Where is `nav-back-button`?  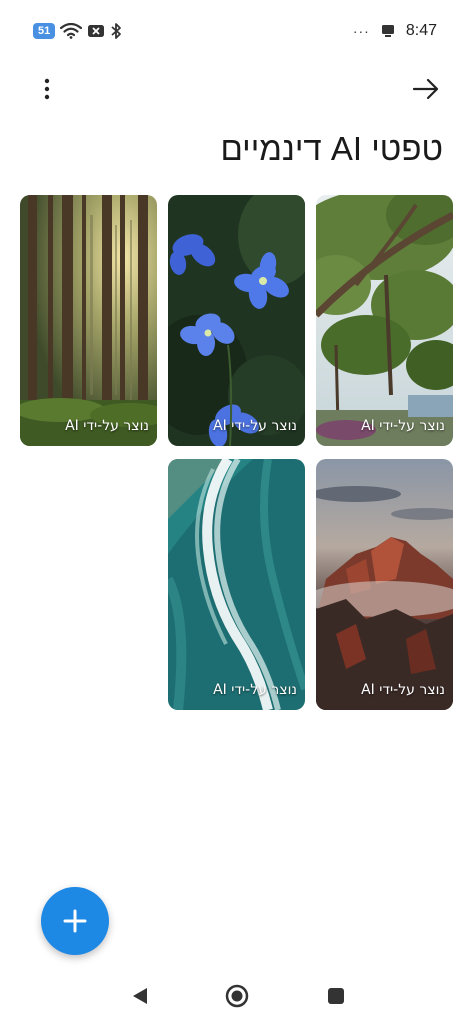 nav-back-button is located at coordinates (140, 996).